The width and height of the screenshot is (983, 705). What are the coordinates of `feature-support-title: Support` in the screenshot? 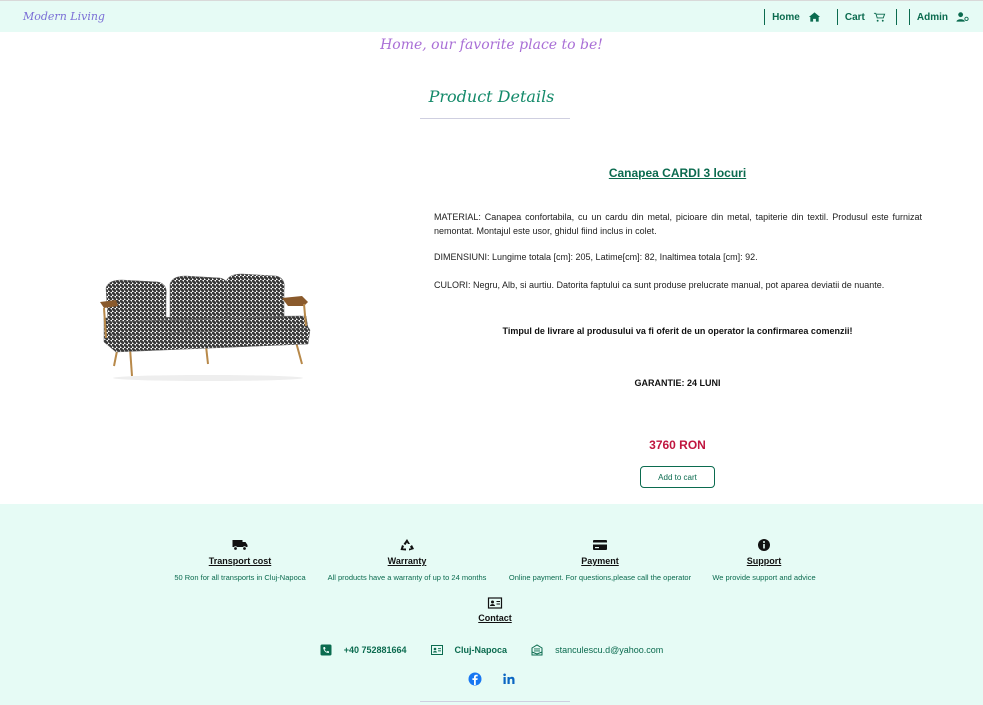 It's located at (764, 561).